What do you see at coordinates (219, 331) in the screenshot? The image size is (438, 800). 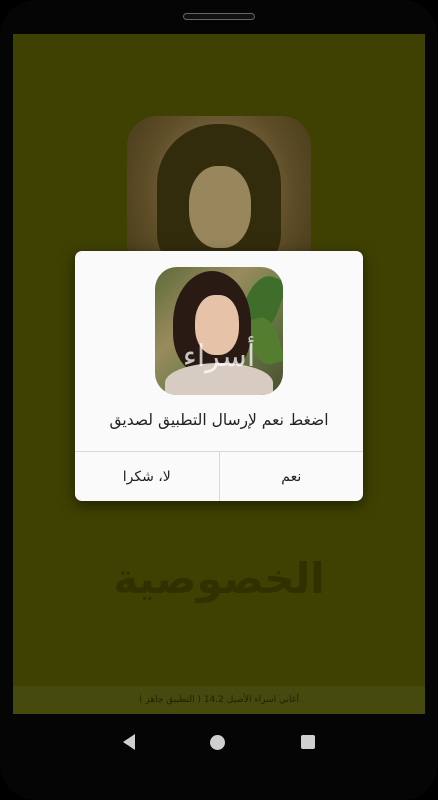 I see `app-icon-image: أسراء` at bounding box center [219, 331].